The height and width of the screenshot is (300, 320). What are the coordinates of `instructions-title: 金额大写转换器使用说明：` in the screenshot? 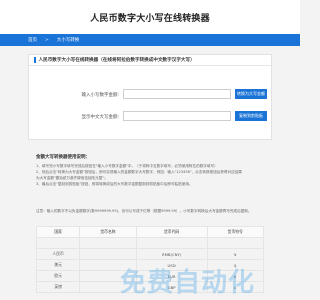 It's located at (63, 157).